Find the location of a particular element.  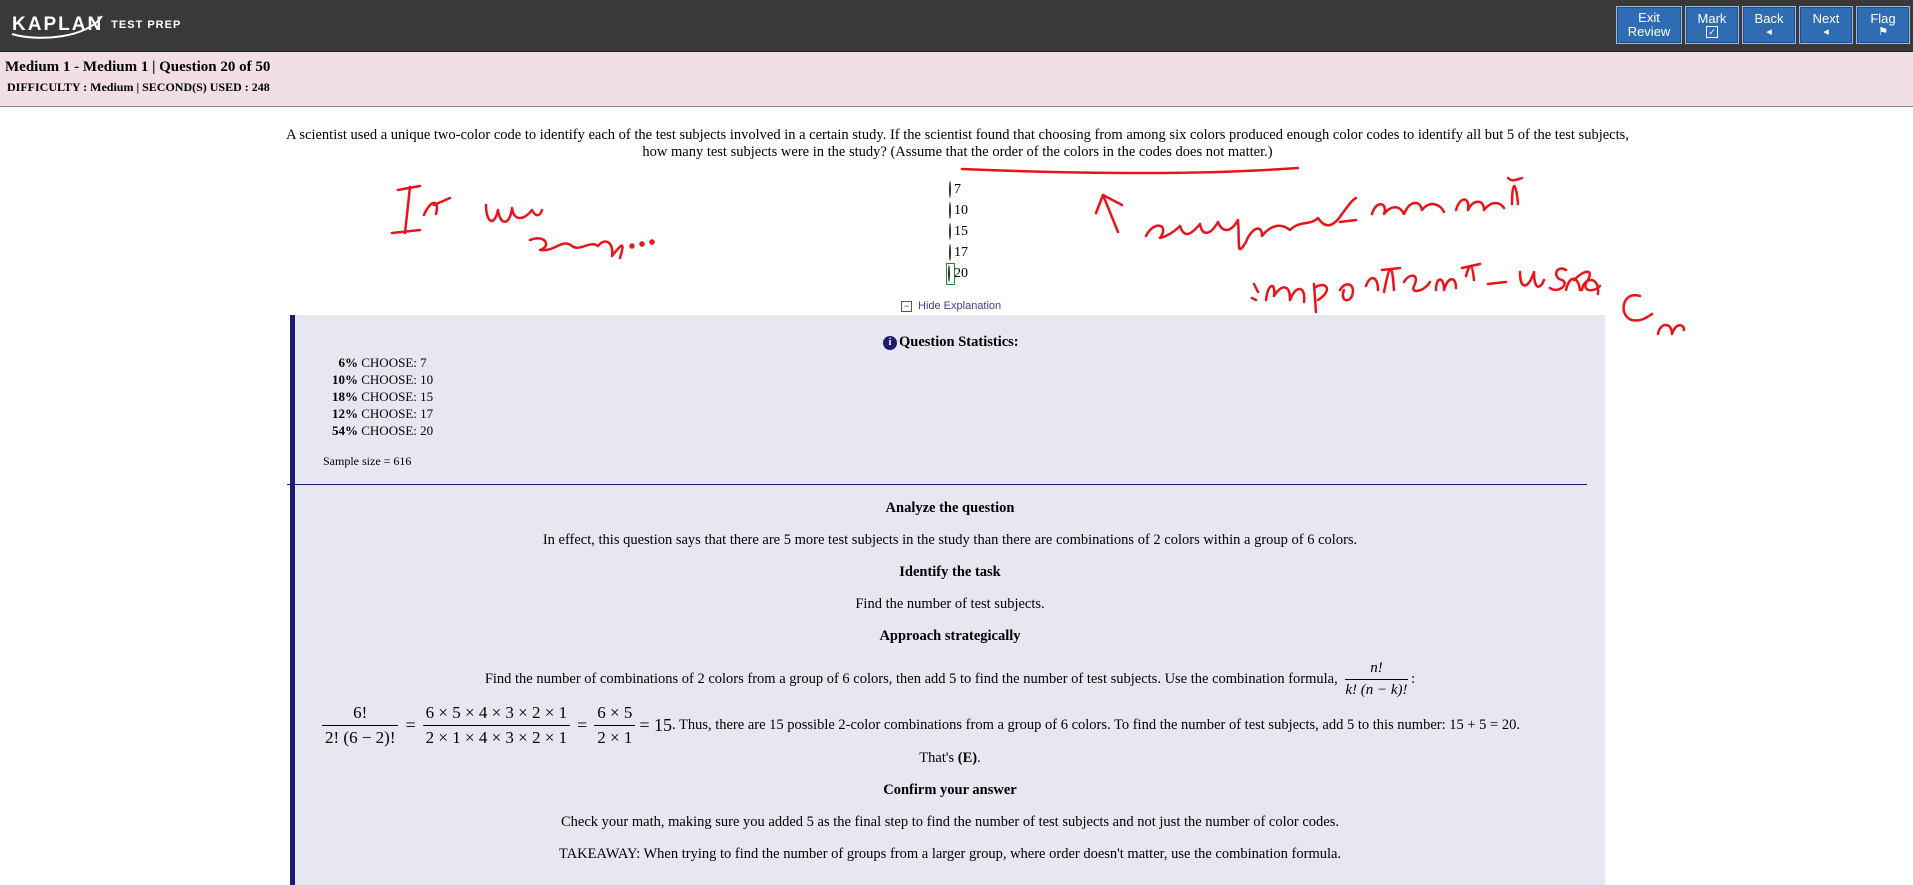

choice-a: 7 is located at coordinates (958, 189).